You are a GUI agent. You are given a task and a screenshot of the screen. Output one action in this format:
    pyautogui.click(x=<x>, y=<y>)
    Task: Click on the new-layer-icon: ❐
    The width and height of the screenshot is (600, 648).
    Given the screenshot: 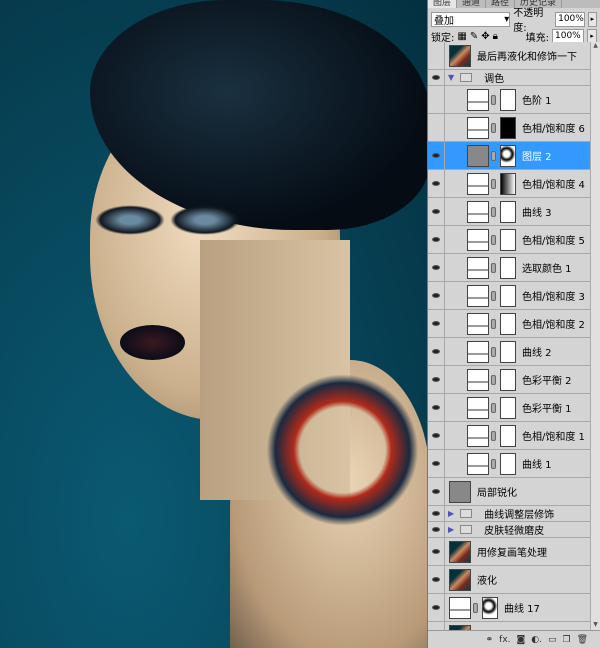 What is the action you would take?
    pyautogui.click(x=566, y=640)
    